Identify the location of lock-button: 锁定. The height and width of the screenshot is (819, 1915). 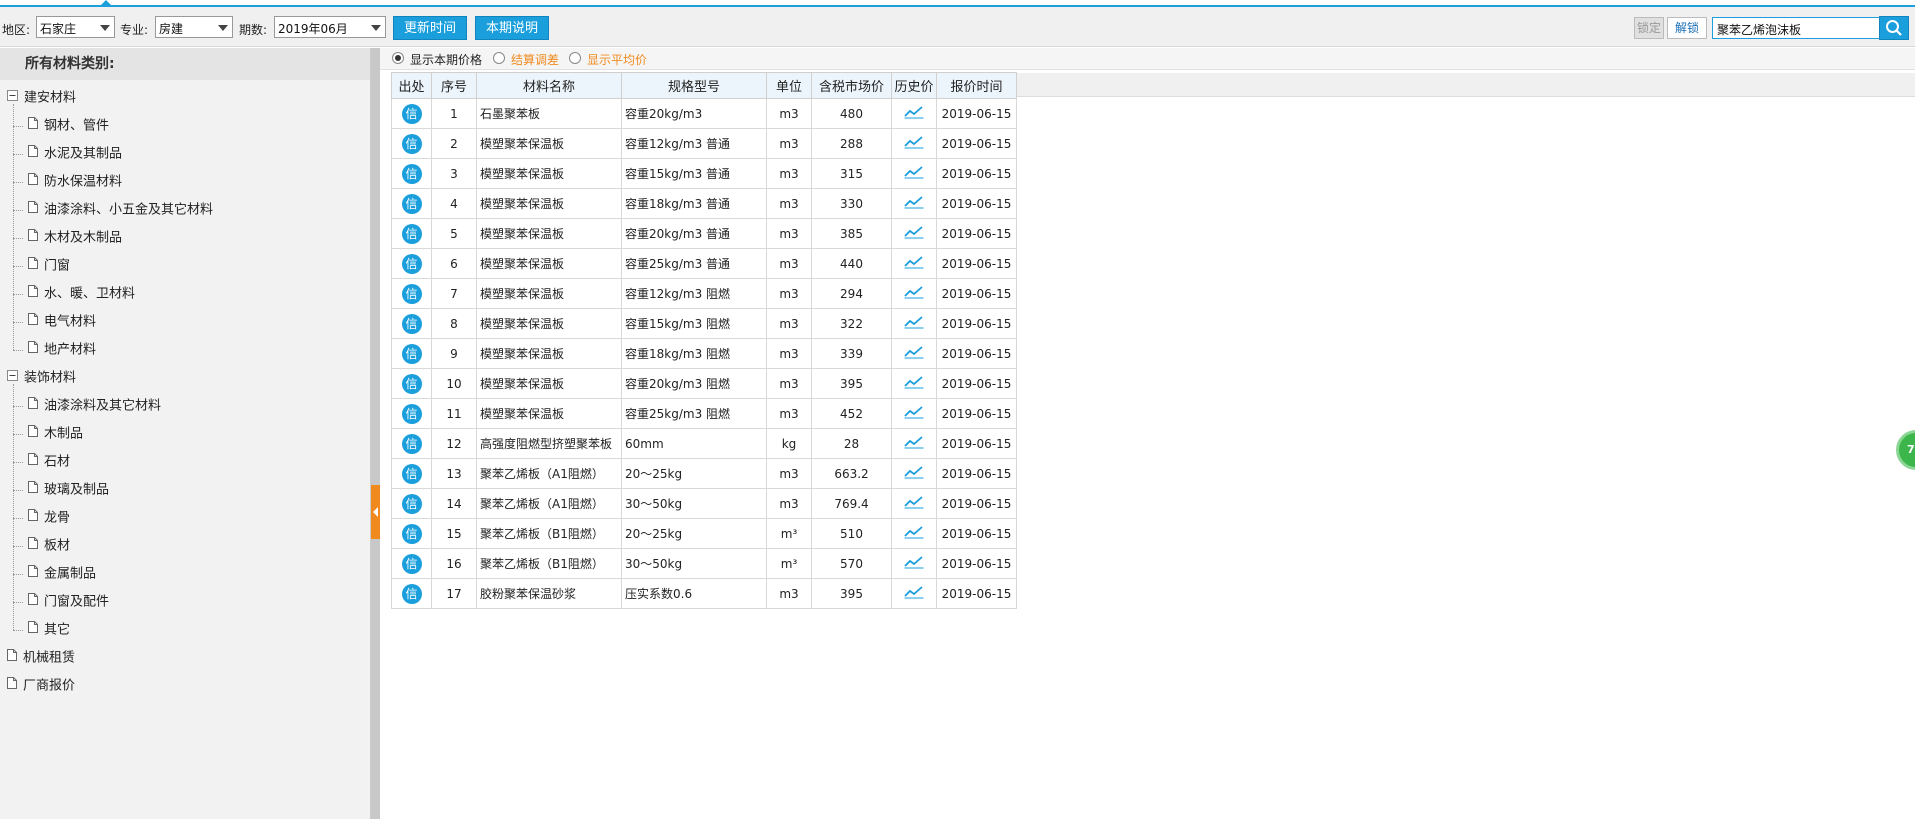
(1649, 28).